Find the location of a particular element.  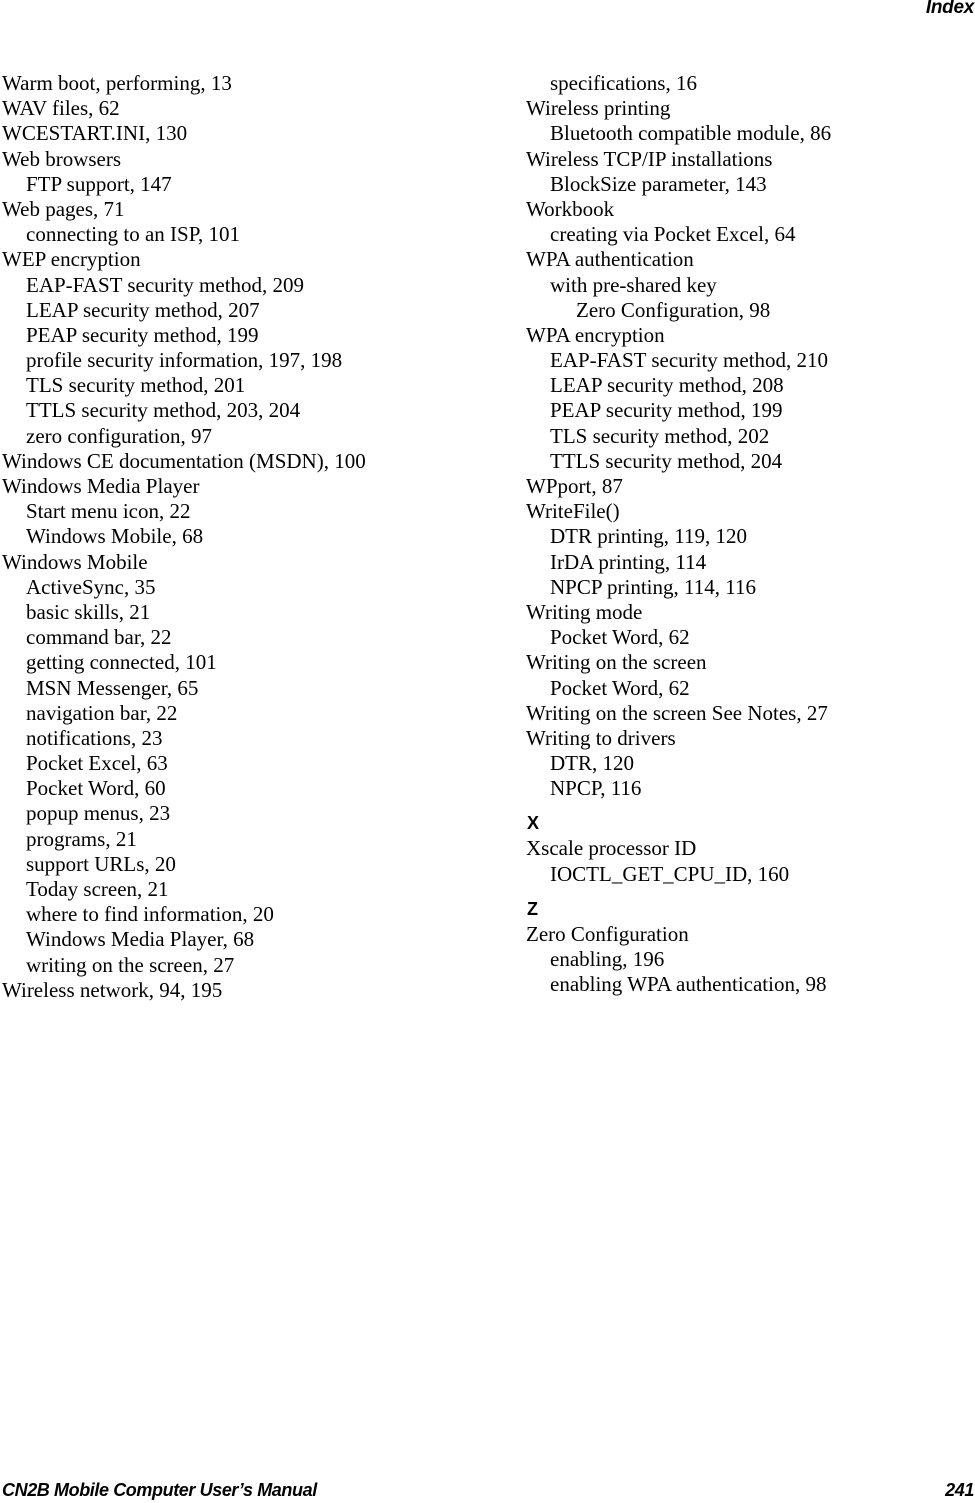

index-subentry: getting connected, 101 is located at coordinates (121, 662).